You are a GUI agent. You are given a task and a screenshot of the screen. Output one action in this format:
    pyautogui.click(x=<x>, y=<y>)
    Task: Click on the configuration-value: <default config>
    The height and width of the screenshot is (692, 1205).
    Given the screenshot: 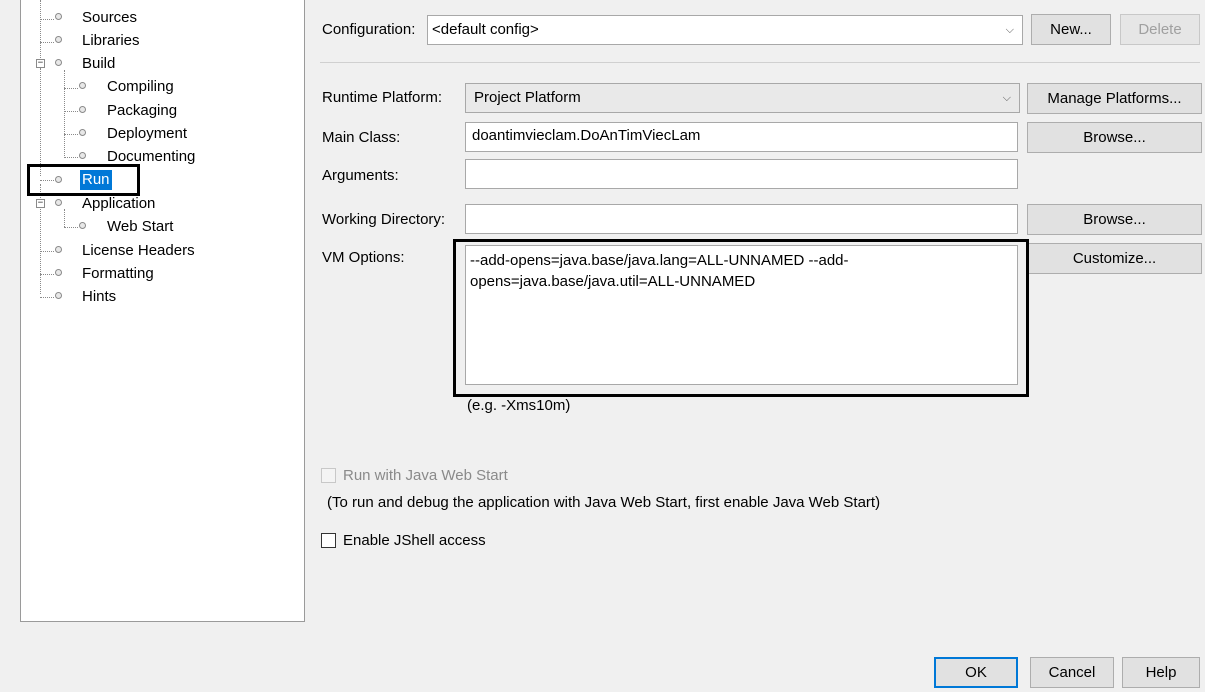 What is the action you would take?
    pyautogui.click(x=485, y=29)
    